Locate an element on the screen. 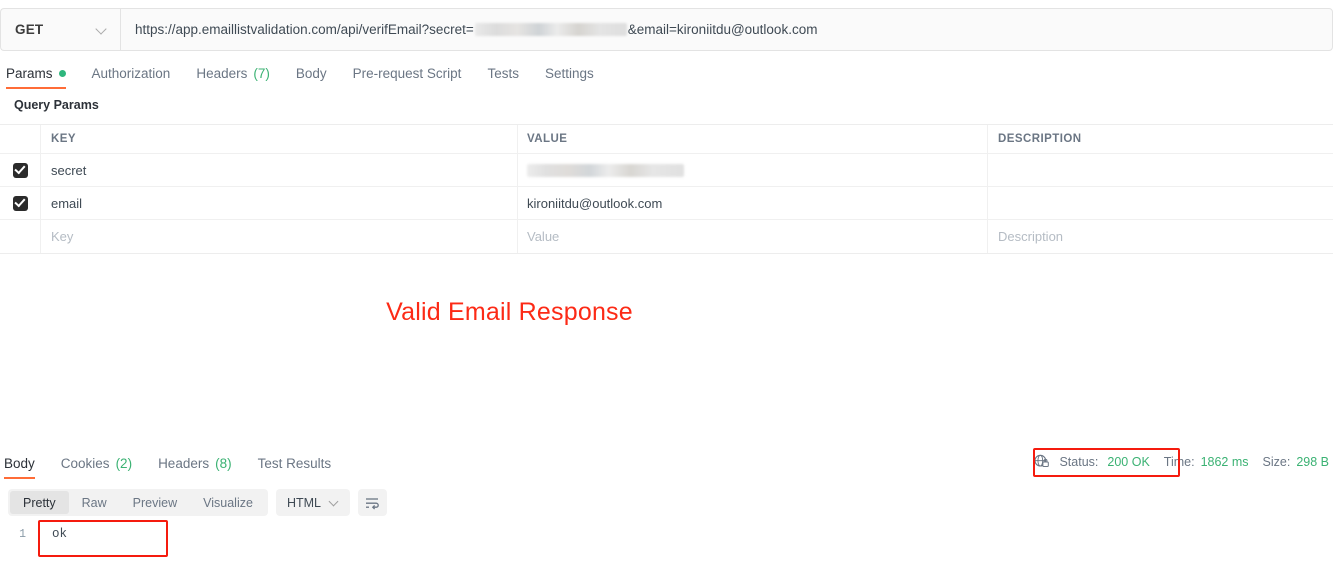 This screenshot has width=1333, height=588. response-tab-body-label: Body is located at coordinates (19, 463).